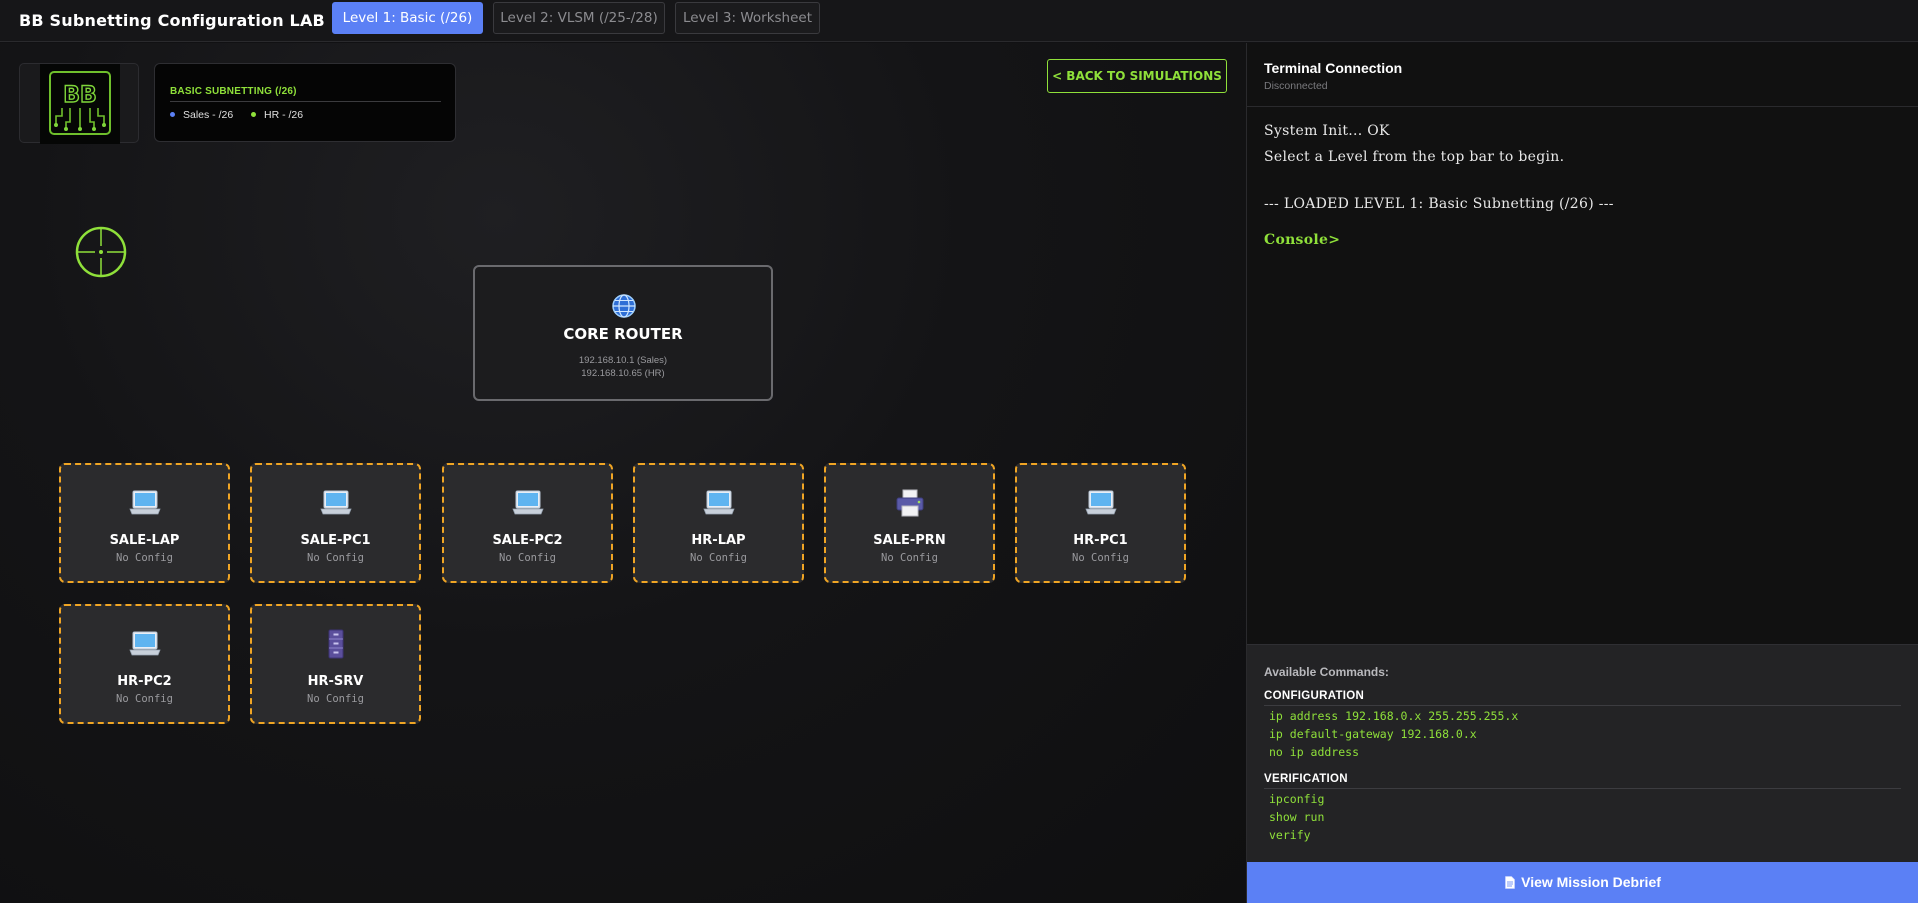 This screenshot has height=903, width=1918. I want to click on device-sale-lap: SALE-LAP No Config, so click(144, 523).